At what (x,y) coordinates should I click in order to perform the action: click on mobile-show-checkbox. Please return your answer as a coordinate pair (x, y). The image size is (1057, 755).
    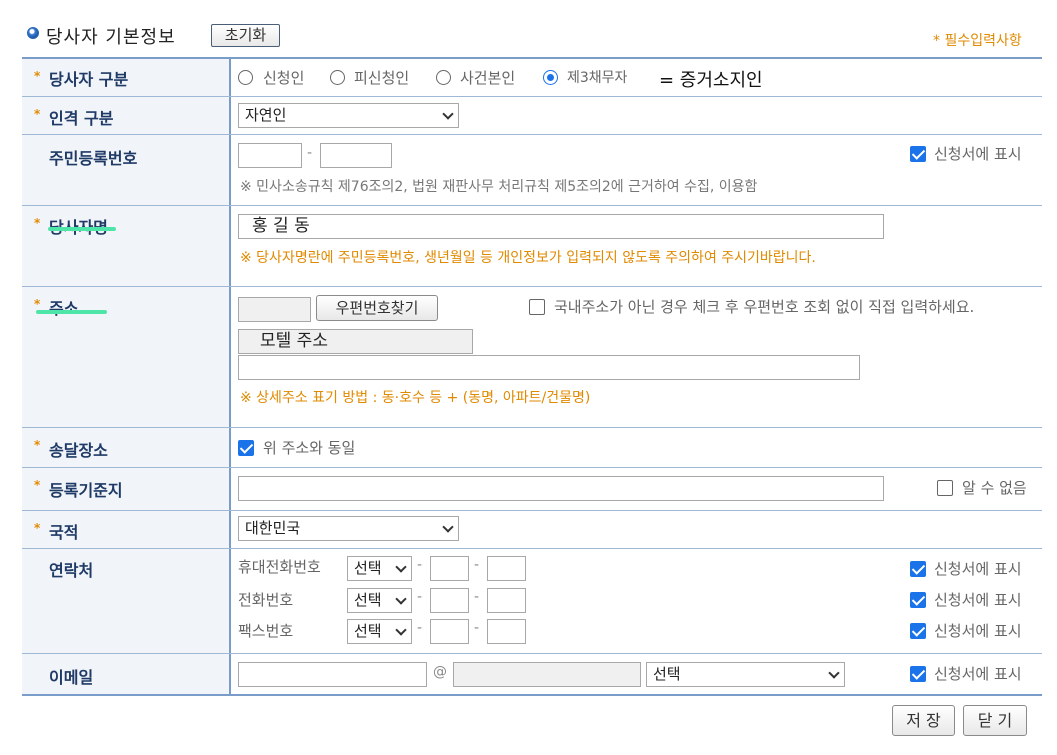
    Looking at the image, I should click on (918, 569).